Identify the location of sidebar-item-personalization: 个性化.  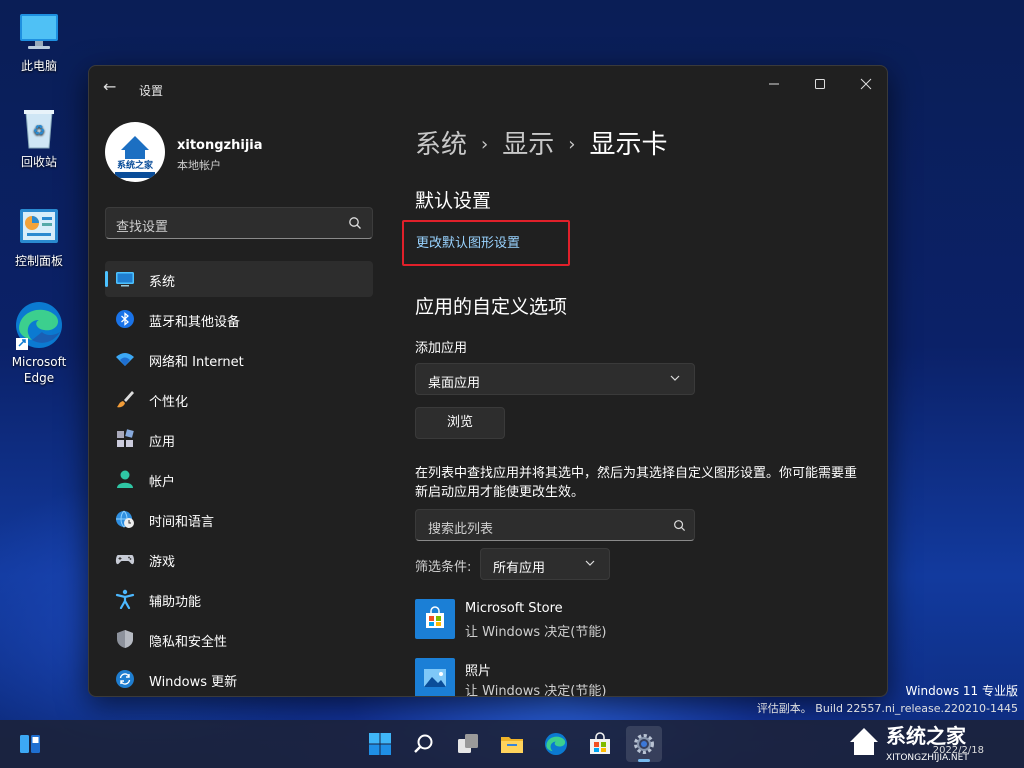
(239, 399).